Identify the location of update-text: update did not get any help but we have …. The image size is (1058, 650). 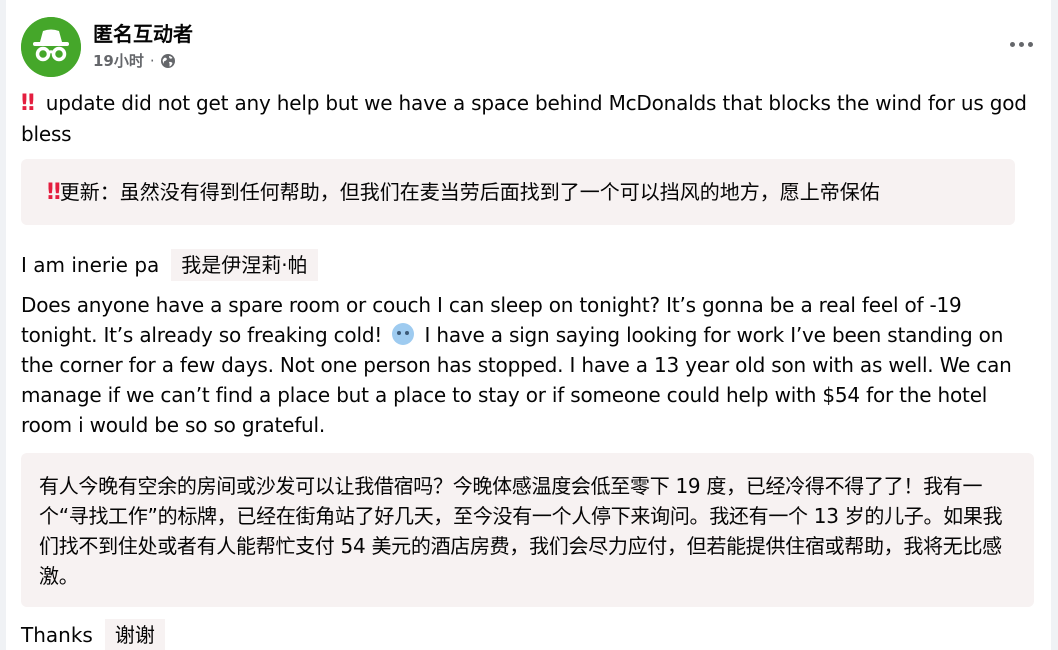
(524, 118).